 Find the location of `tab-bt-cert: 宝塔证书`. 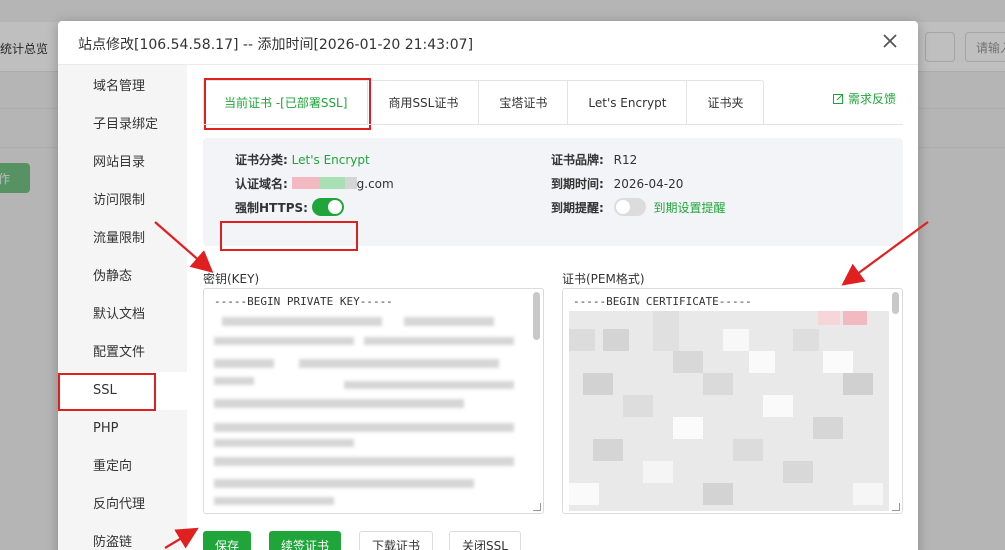

tab-bt-cert: 宝塔证书 is located at coordinates (524, 103).